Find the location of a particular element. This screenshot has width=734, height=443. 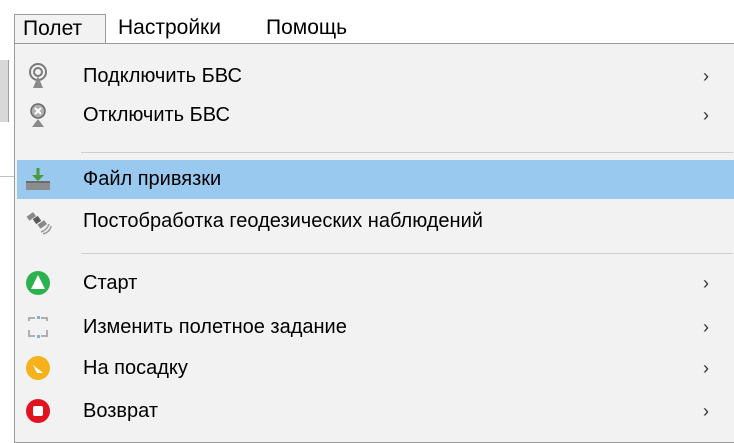

menu-item-change-mission: Изменить полетное задание › is located at coordinates (375, 327).